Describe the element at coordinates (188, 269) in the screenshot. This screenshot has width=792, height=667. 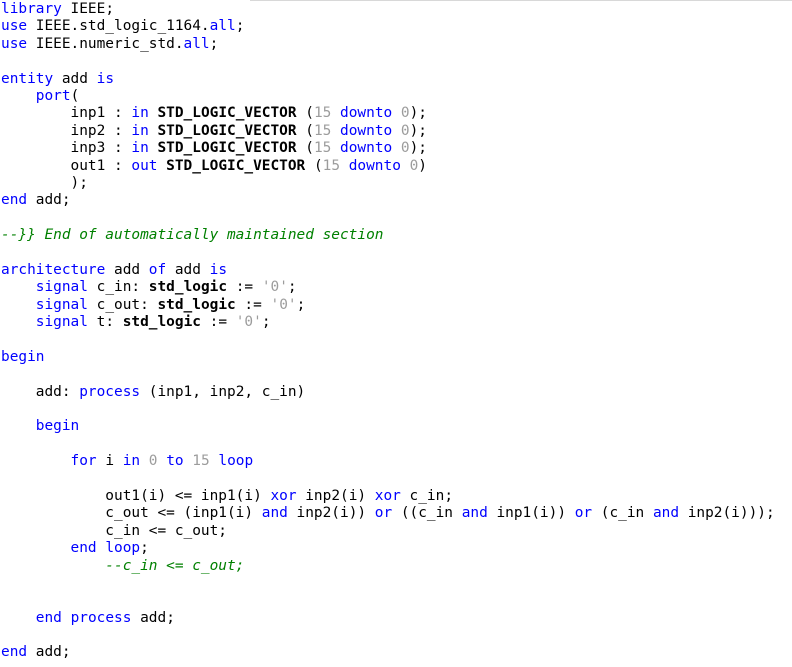
I see `code-token: add` at that location.